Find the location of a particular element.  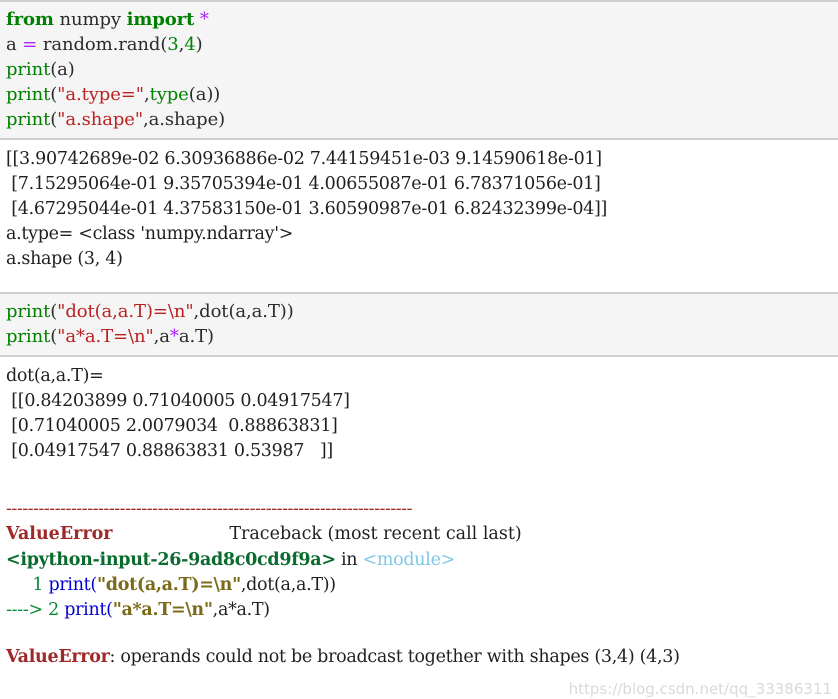

traceback-header-right: Traceback (most recent call last) is located at coordinates (375, 534).